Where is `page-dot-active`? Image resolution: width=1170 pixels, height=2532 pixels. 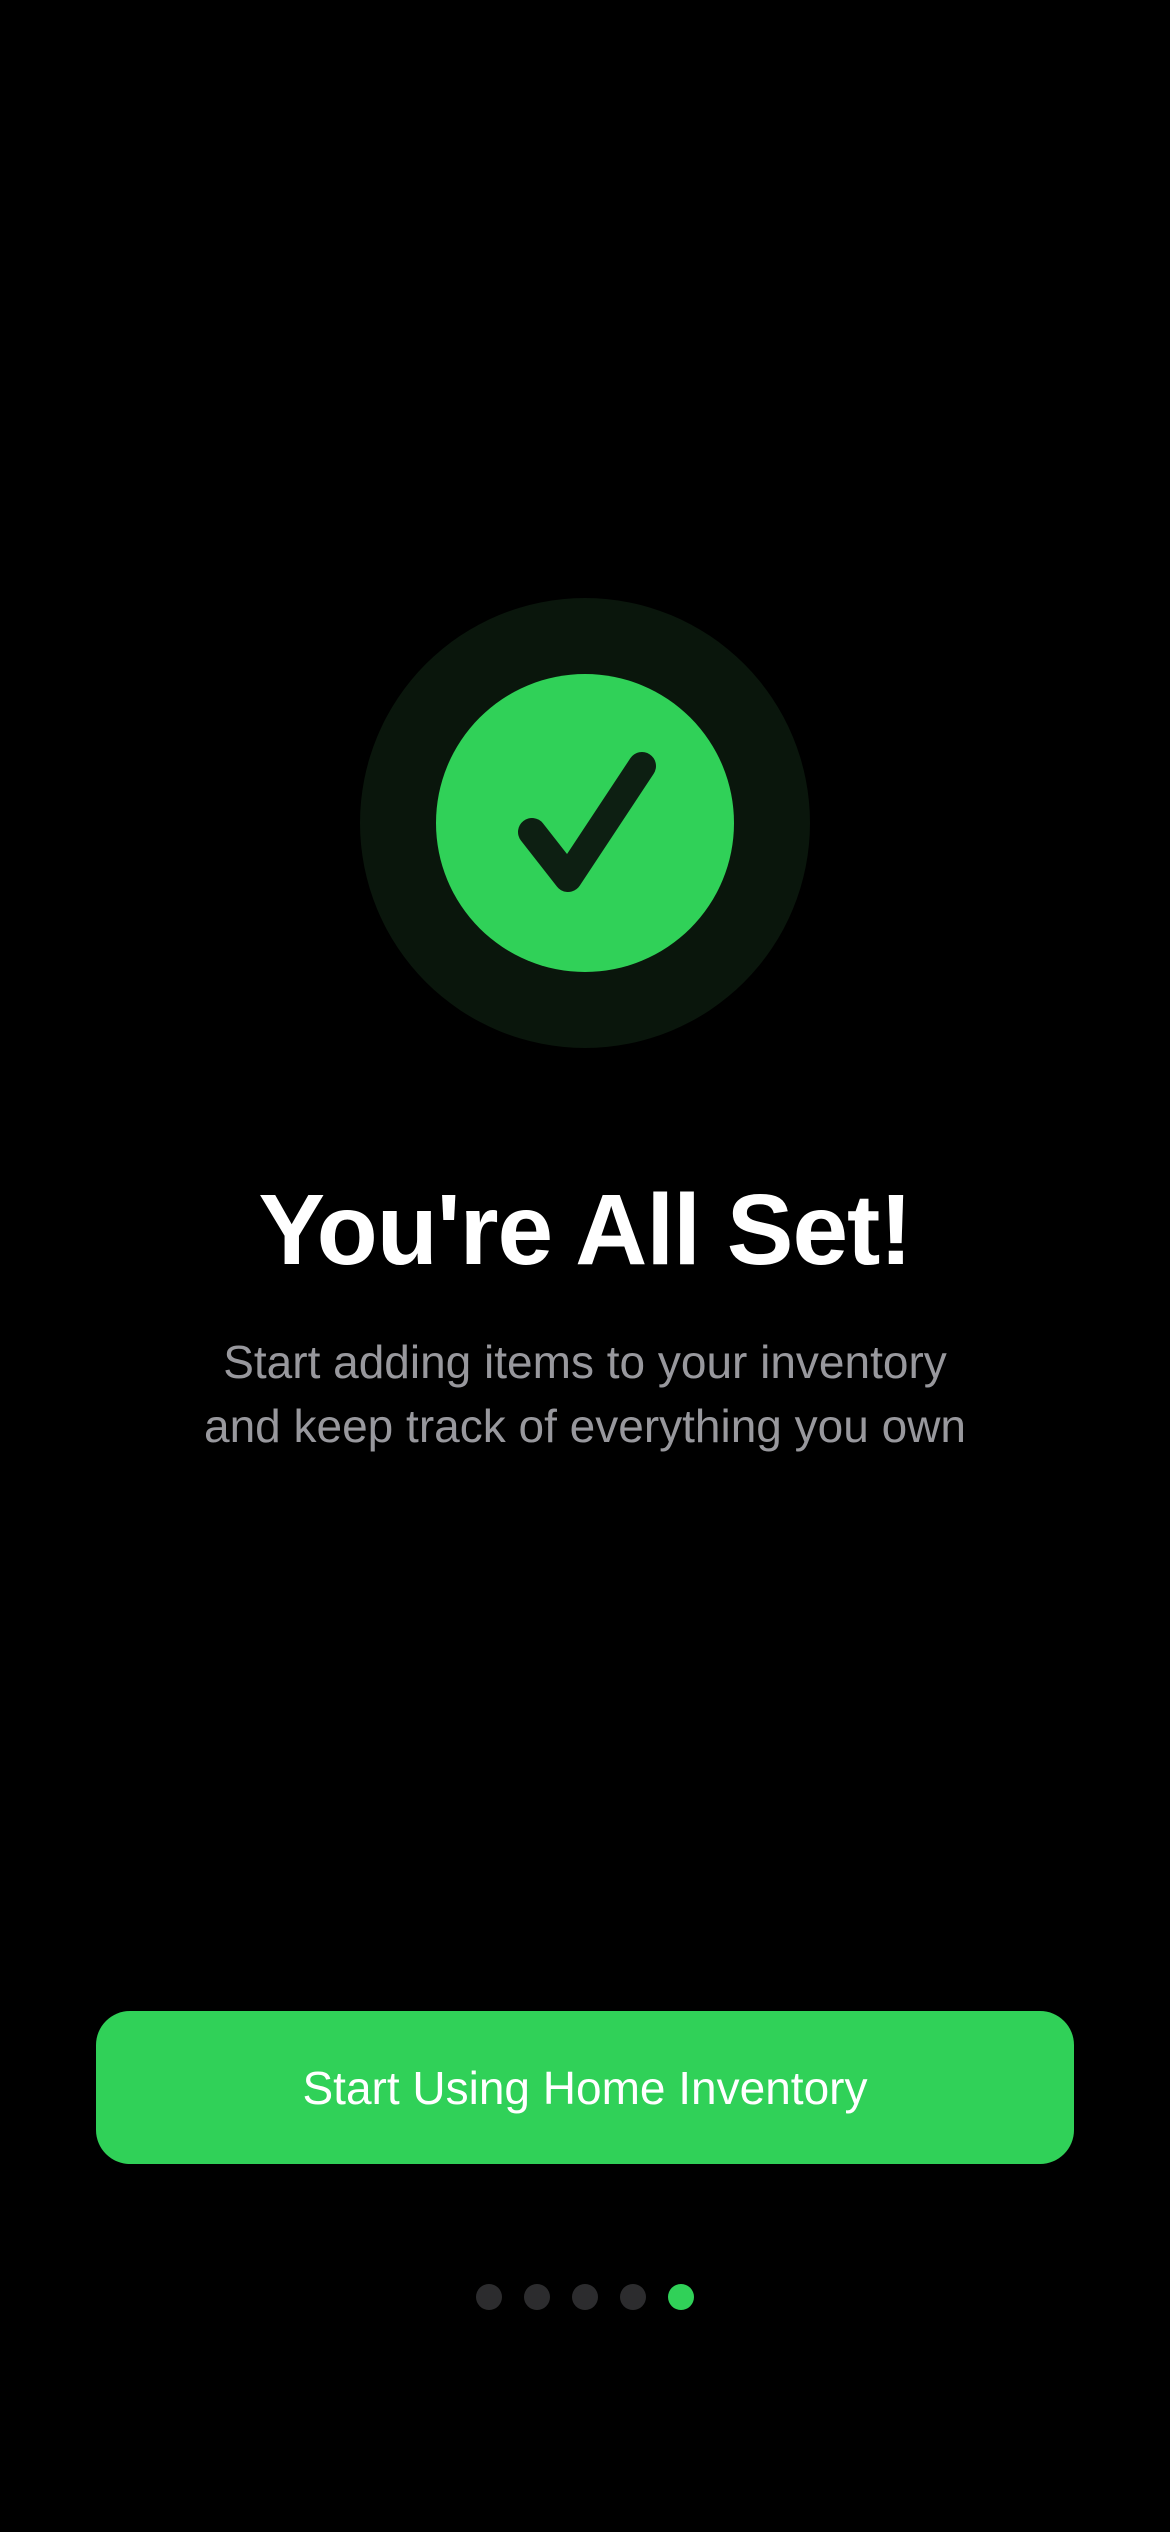
page-dot-active is located at coordinates (681, 2297).